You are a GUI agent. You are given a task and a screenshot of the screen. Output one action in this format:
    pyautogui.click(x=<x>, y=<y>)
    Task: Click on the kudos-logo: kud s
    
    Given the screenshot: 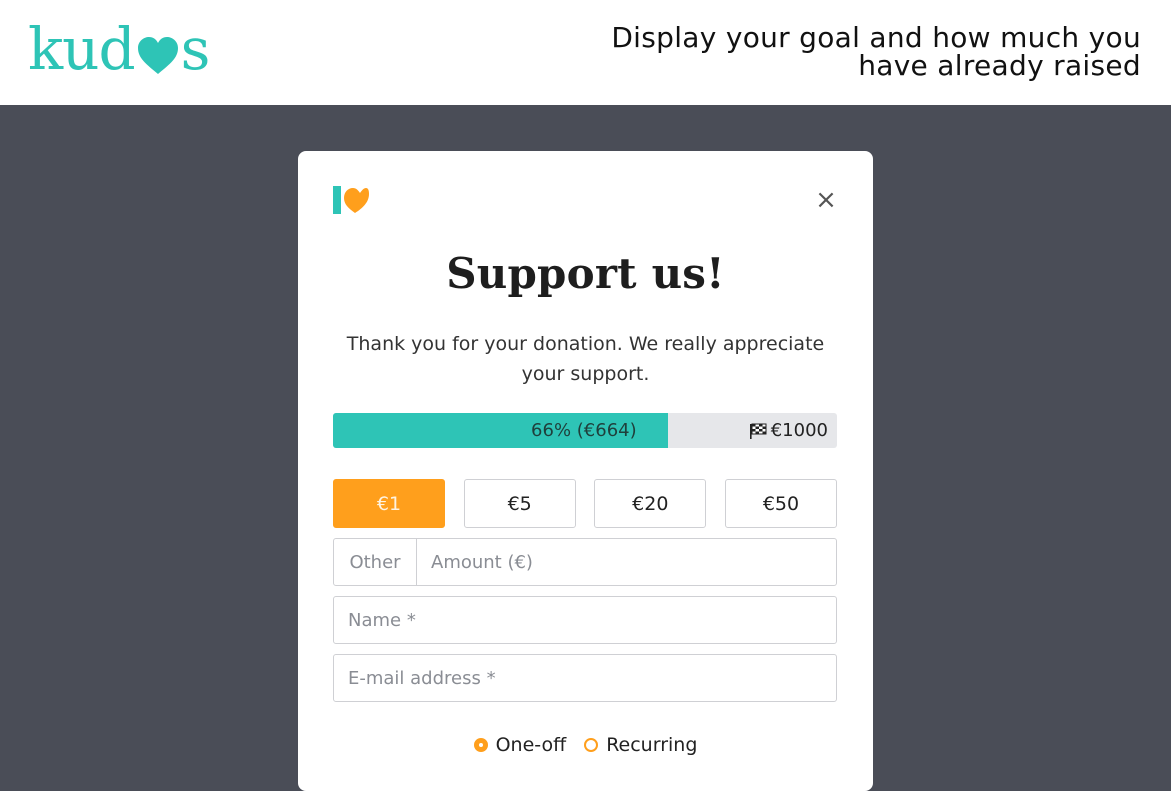 What is the action you would take?
    pyautogui.click(x=119, y=49)
    